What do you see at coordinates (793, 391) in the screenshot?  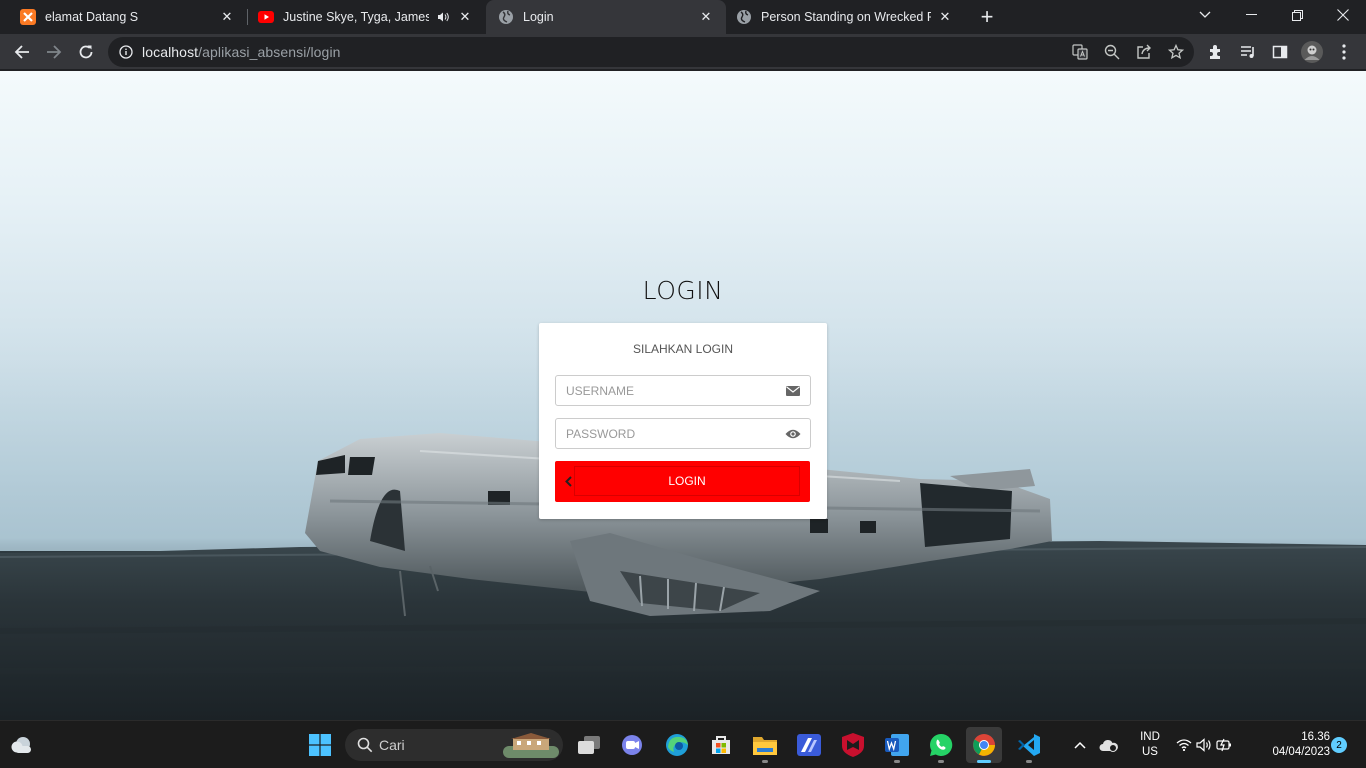 I see `envelope-icon` at bounding box center [793, 391].